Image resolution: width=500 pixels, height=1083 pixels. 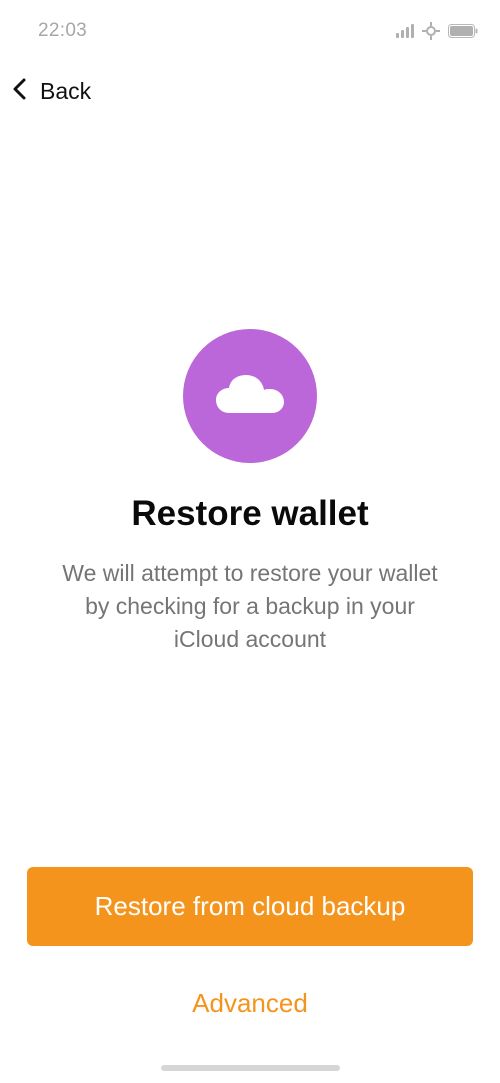 What do you see at coordinates (250, 513) in the screenshot?
I see `page-title: Restore wallet` at bounding box center [250, 513].